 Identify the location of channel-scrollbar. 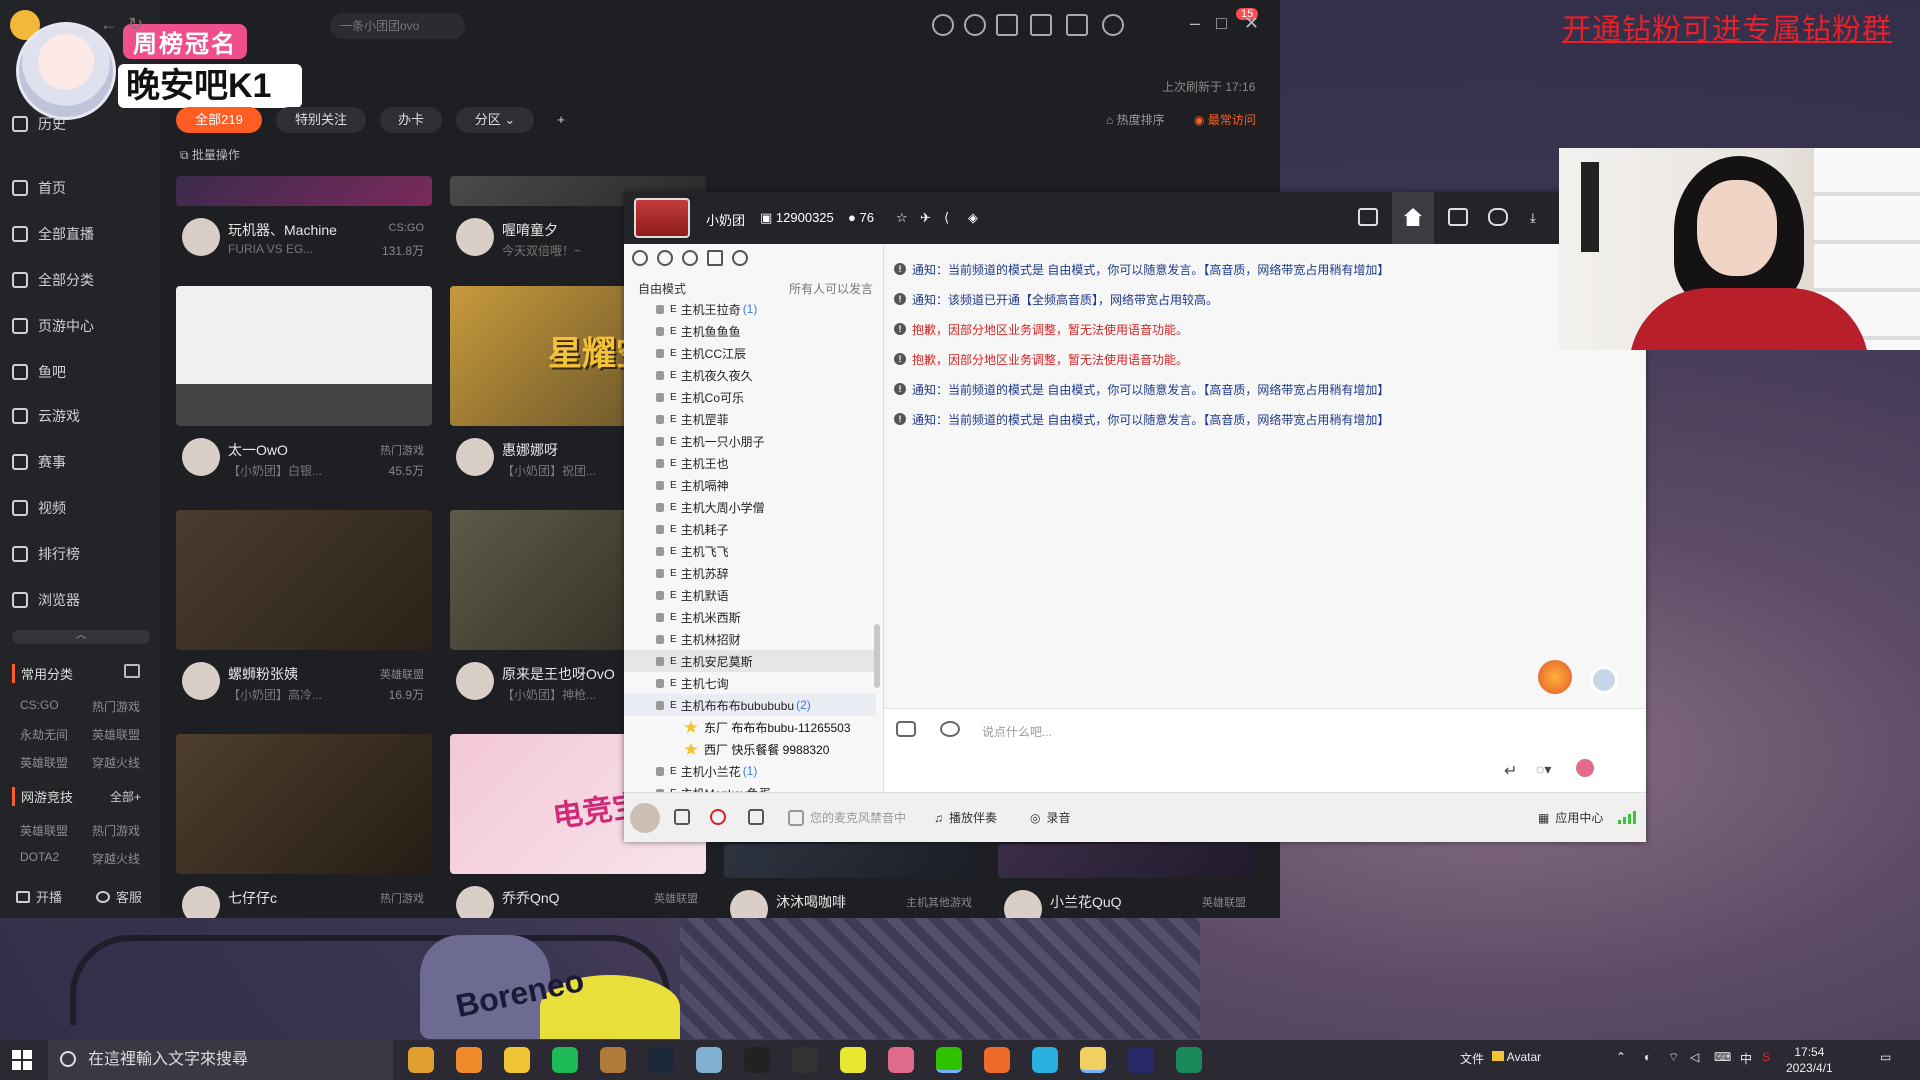
(877, 656).